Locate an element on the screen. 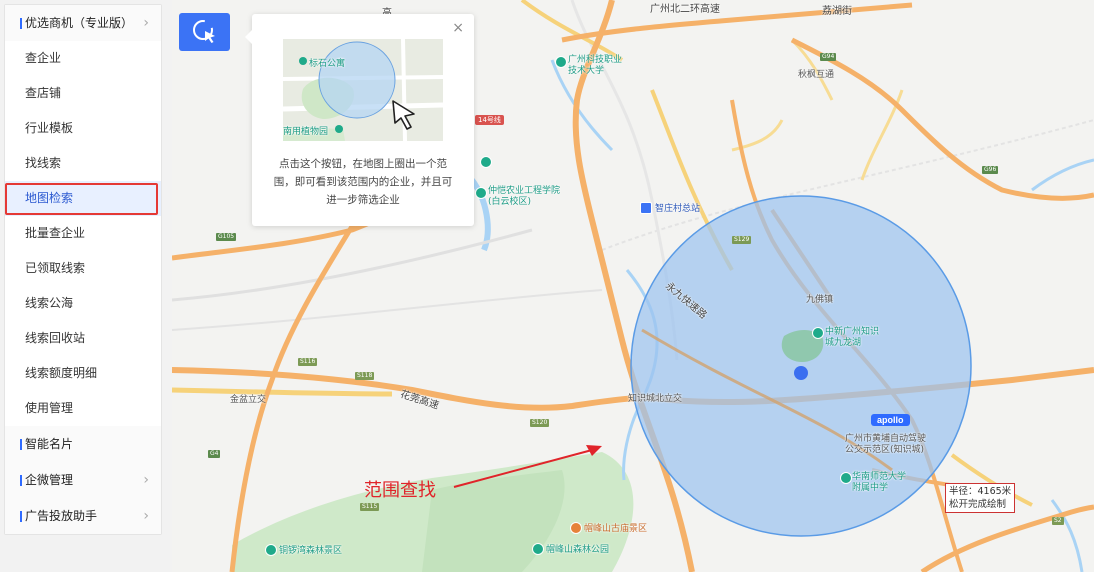 The width and height of the screenshot is (1094, 572). map-label-huangpu: 广州市黄埔自动驾驶 公交示范区(知识城) is located at coordinates (886, 444).